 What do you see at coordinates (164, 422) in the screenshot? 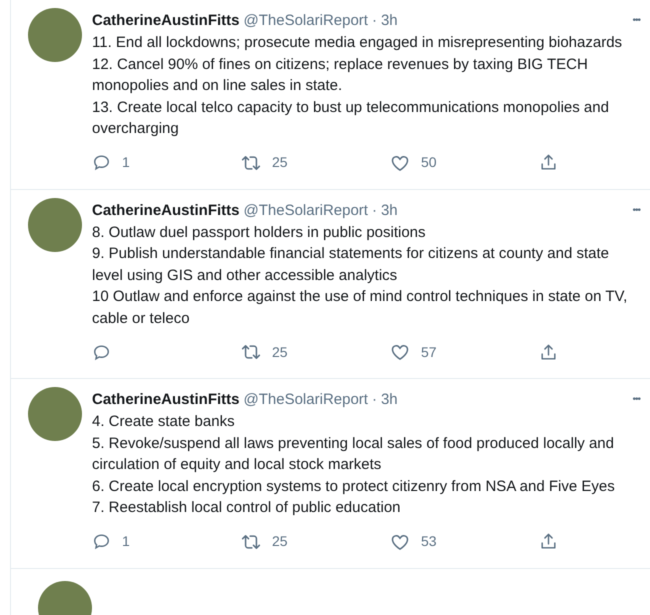
I see `tweet-text: 4. Create state banks` at bounding box center [164, 422].